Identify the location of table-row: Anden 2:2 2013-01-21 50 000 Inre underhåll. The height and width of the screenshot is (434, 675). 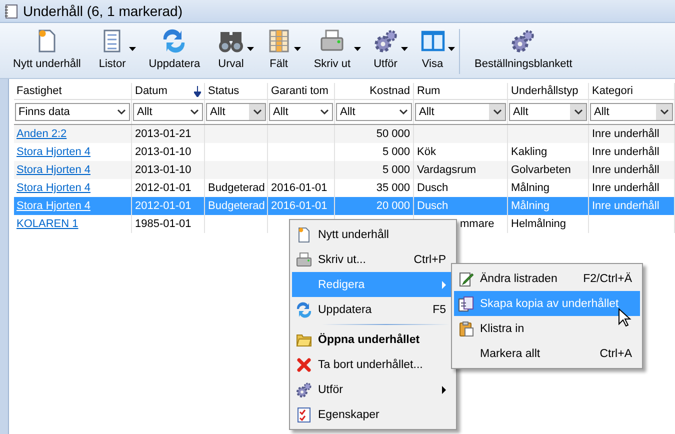
(344, 133).